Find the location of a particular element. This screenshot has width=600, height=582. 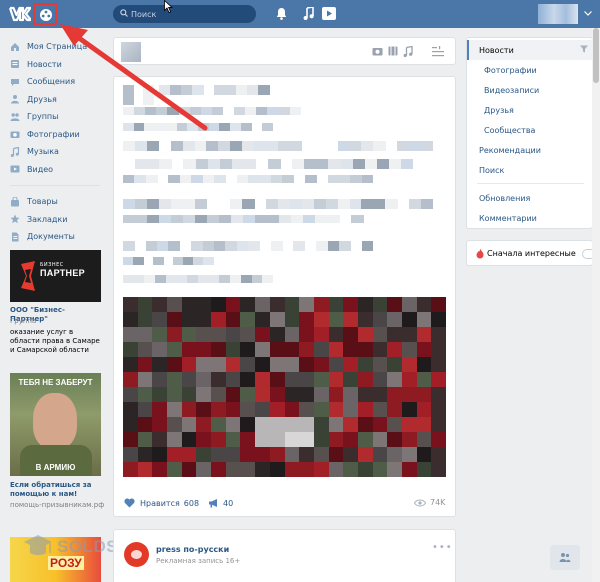

ad-business-partner-image: БИЗНЕС ПАРТНЕР is located at coordinates (55, 276).